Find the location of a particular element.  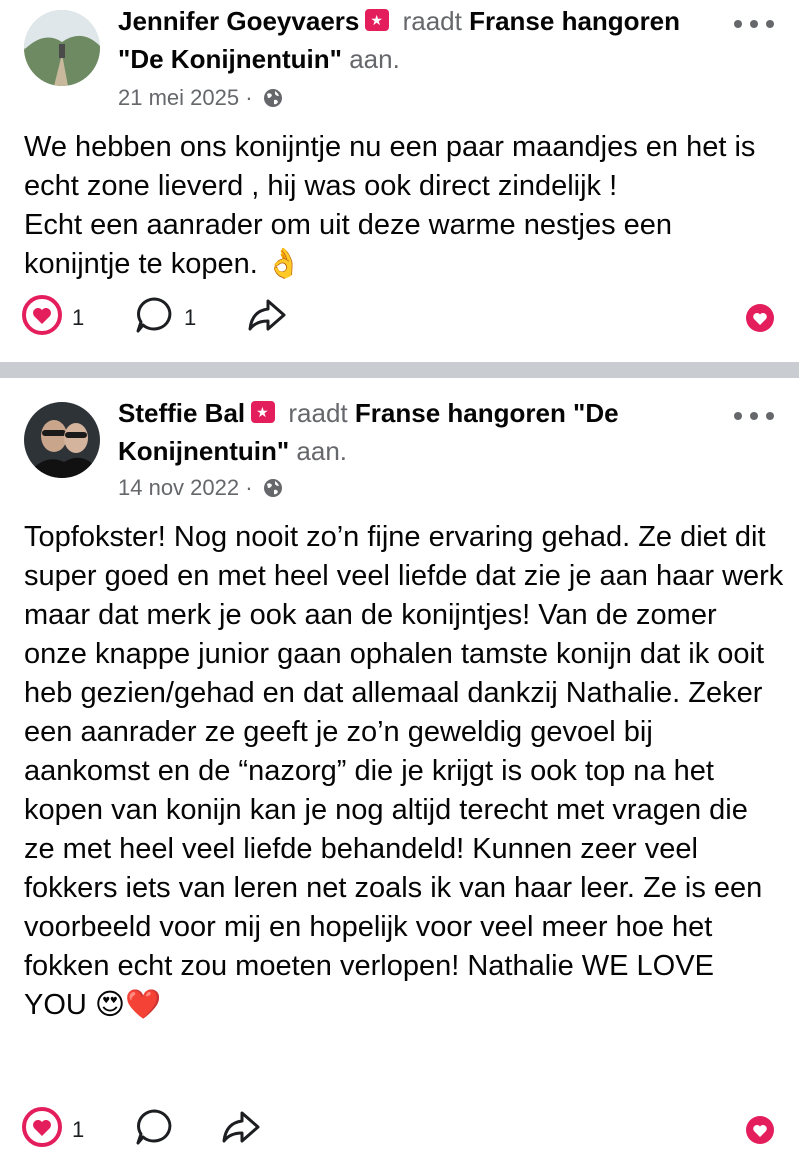

comment-button is located at coordinates (154, 1130).